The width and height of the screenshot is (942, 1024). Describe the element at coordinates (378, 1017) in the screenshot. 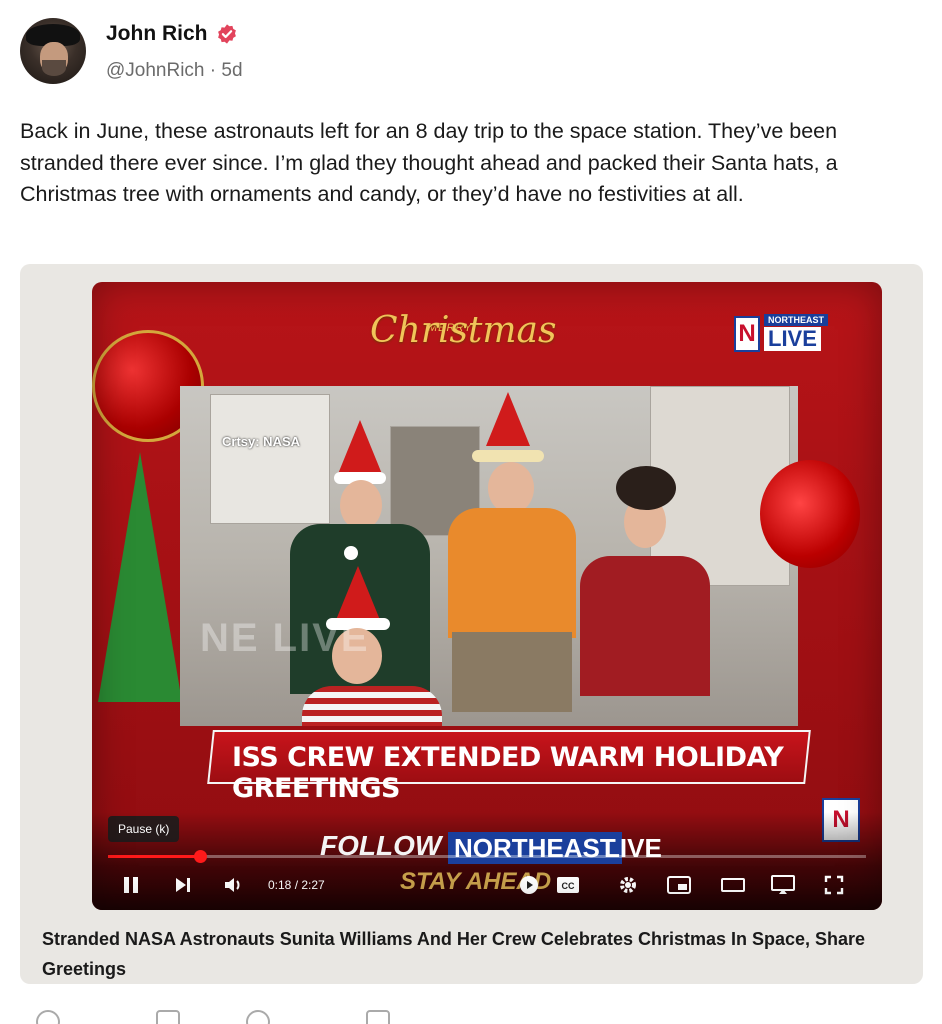

I see `bookmark-icon` at that location.